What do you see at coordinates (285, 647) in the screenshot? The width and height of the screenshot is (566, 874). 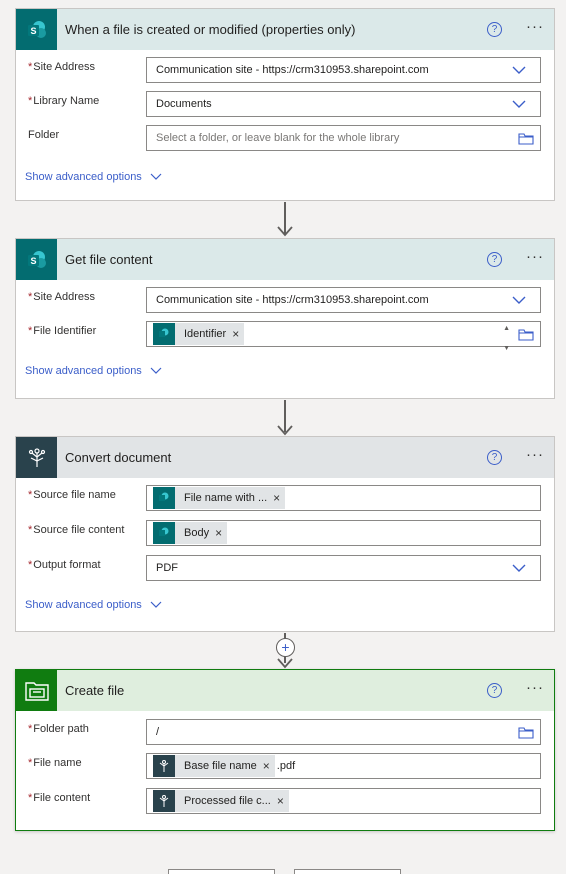 I see `insert-step-button: +` at bounding box center [285, 647].